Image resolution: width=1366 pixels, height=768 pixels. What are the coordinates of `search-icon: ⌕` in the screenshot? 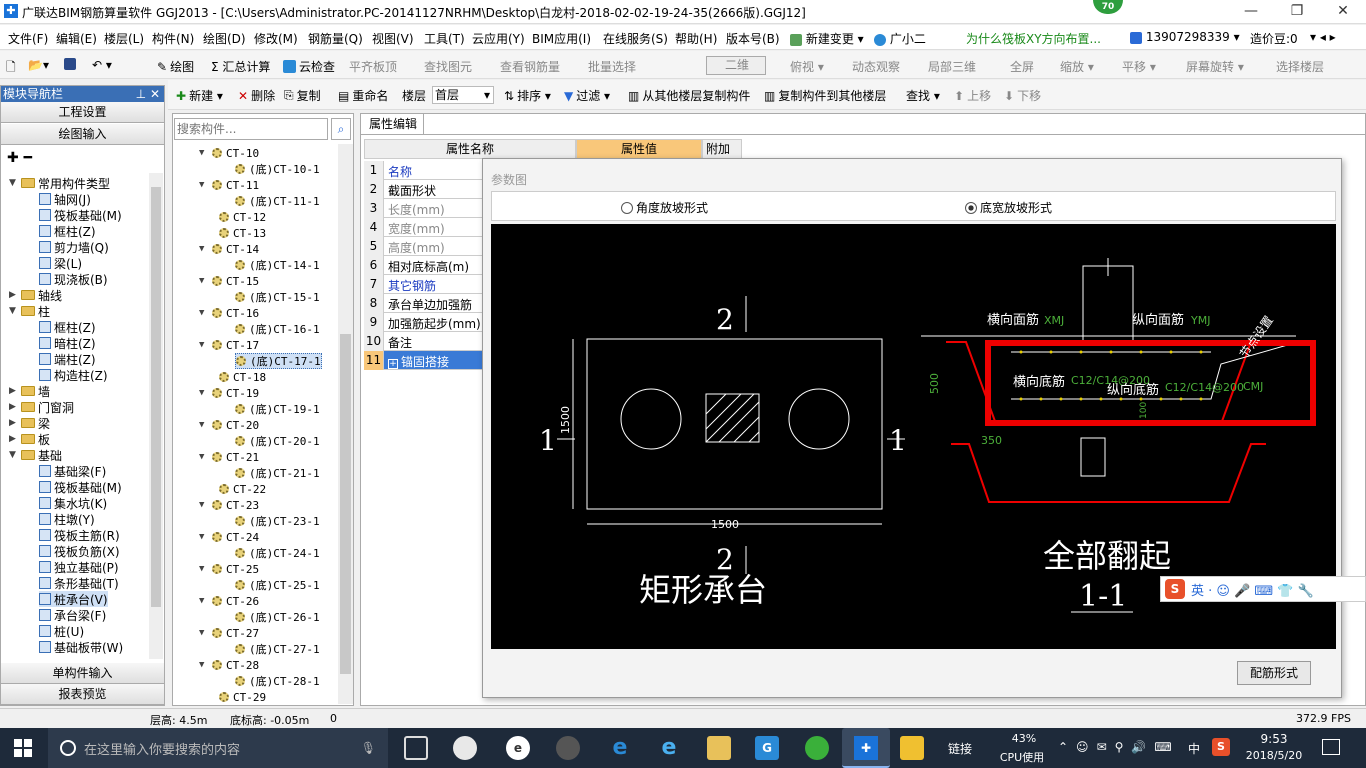 It's located at (341, 129).